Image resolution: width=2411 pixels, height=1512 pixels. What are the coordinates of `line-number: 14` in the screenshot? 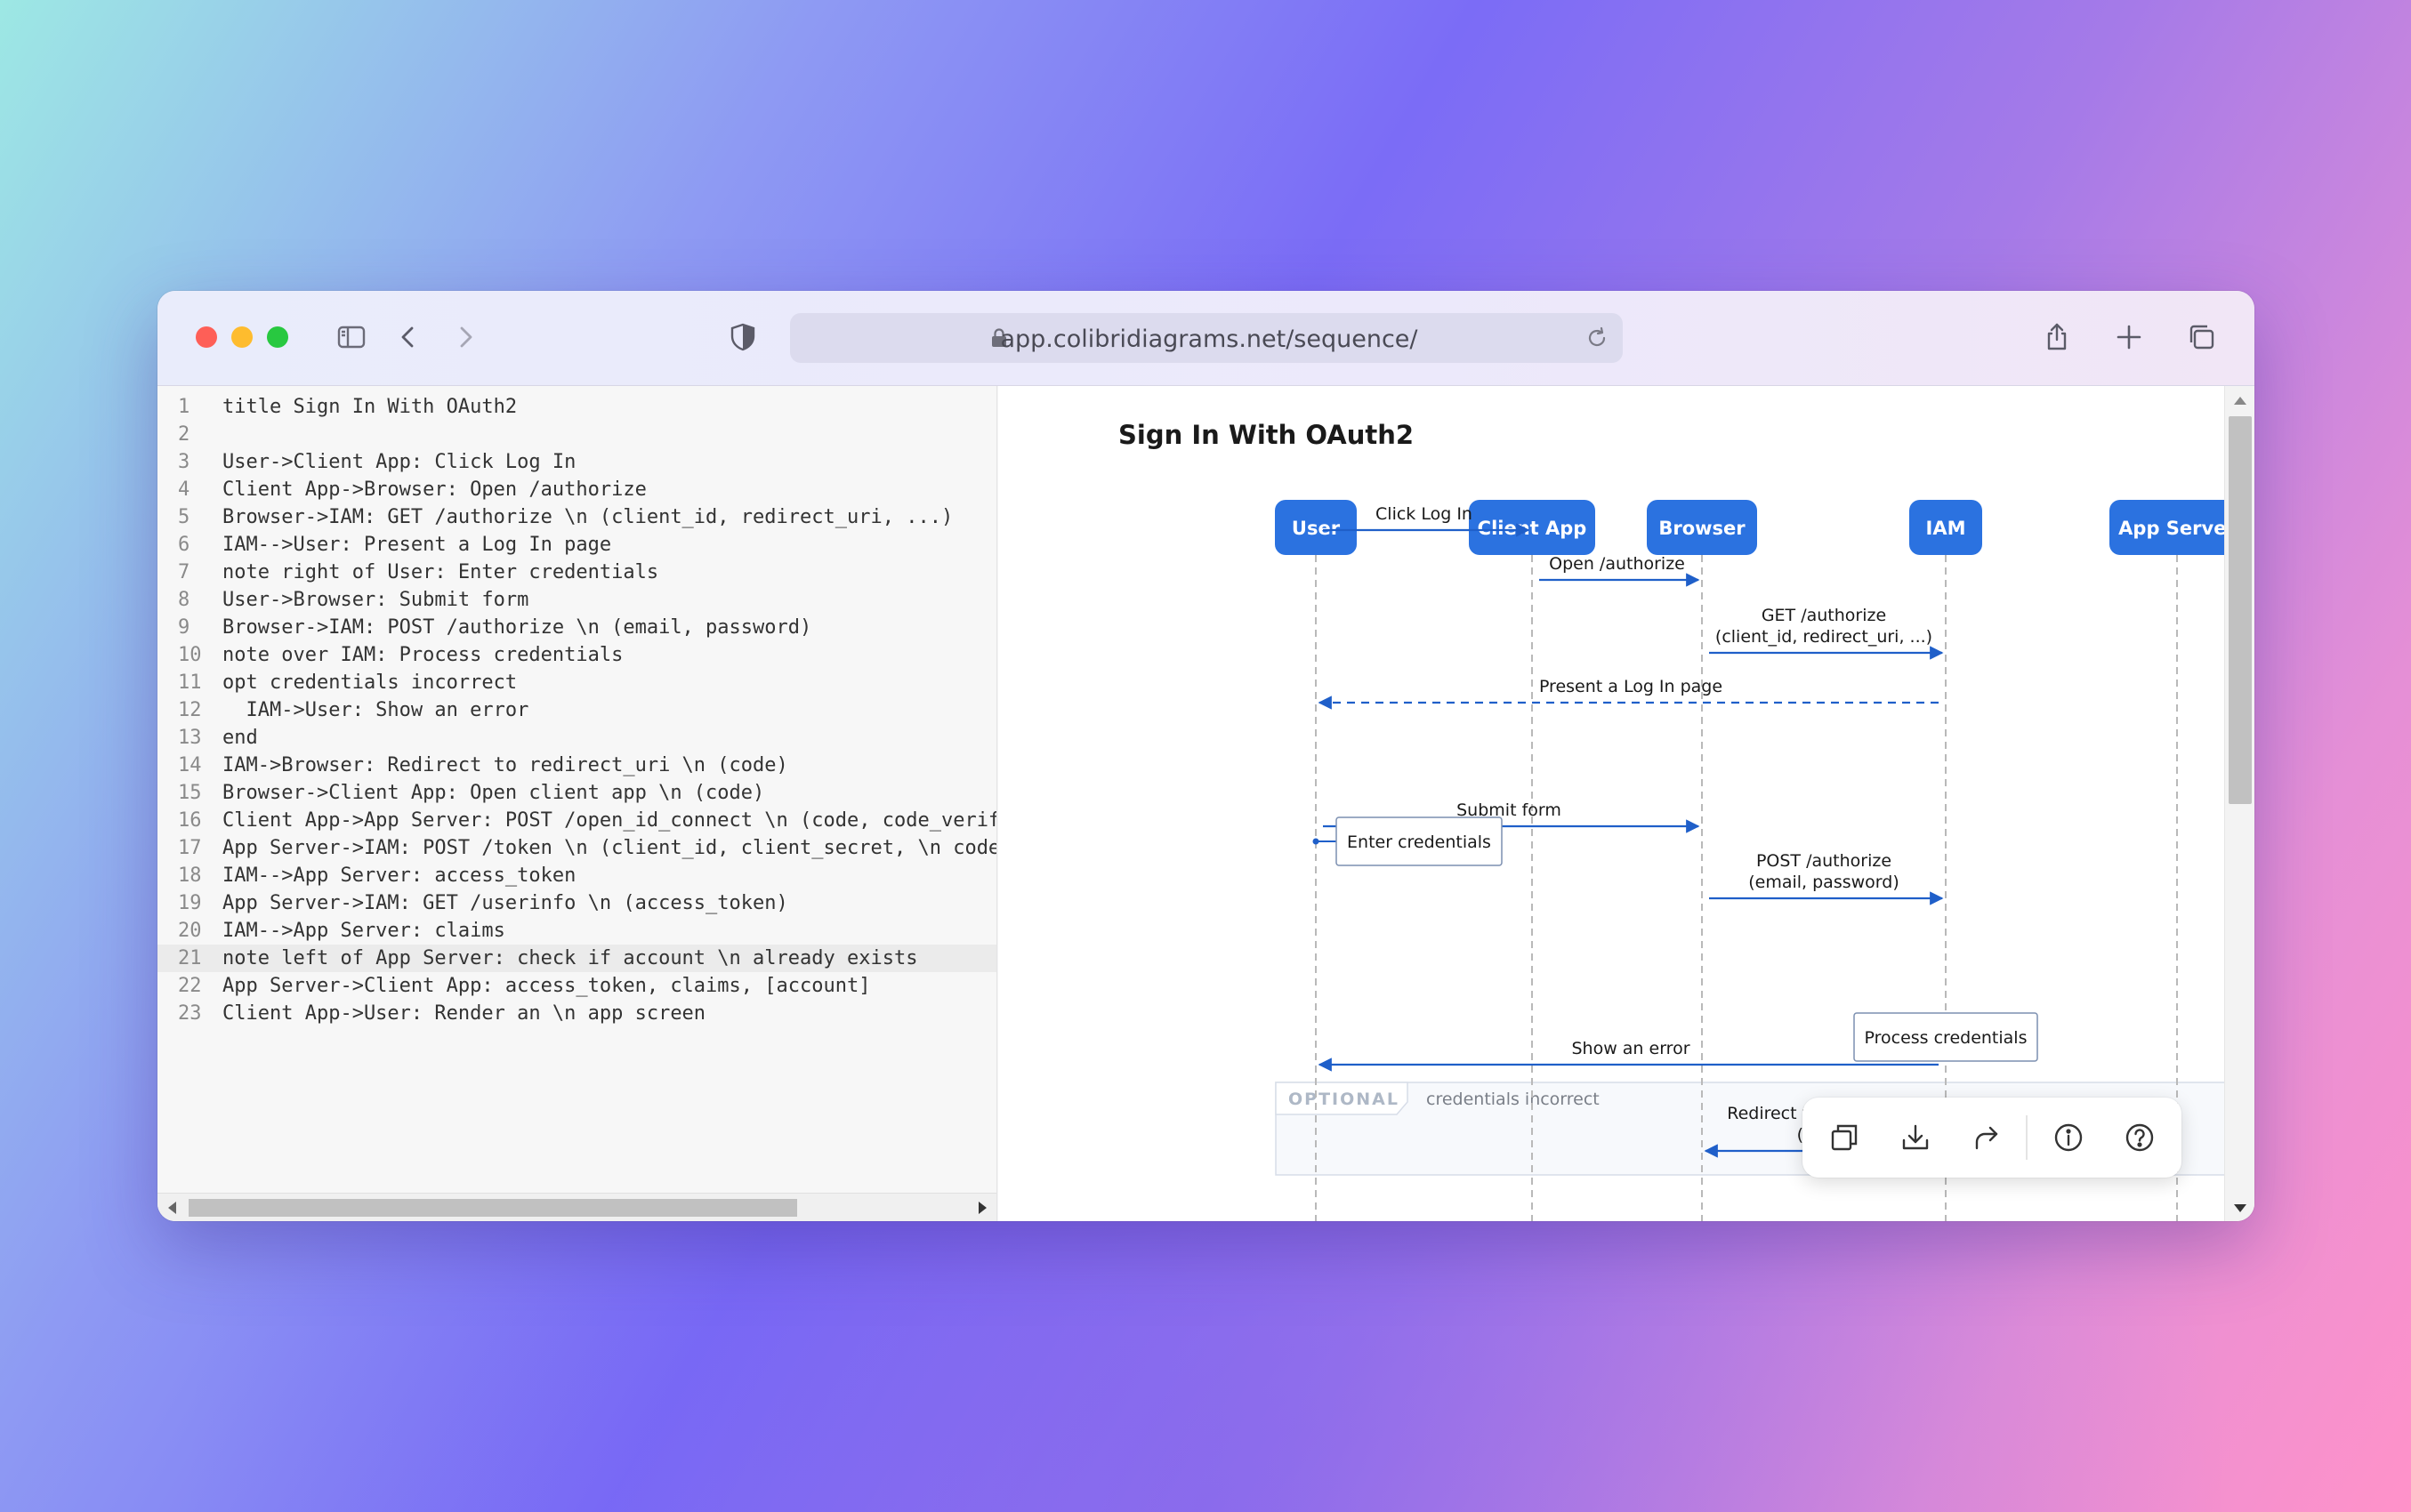 It's located at (190, 765).